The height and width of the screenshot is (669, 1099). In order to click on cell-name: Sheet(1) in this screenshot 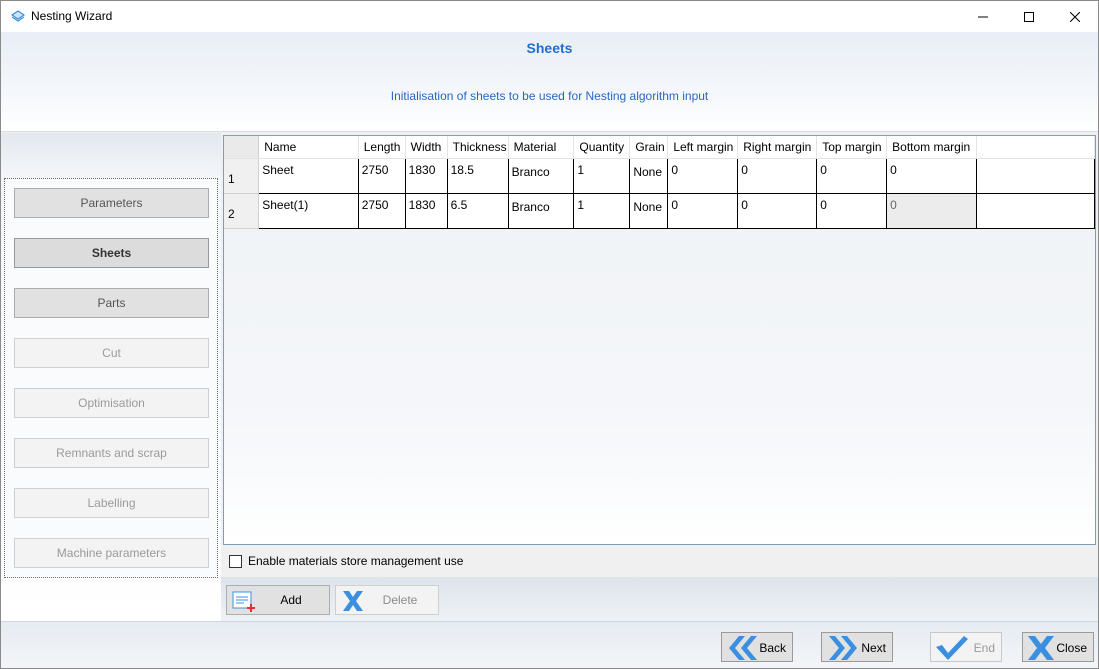, I will do `click(308, 211)`.